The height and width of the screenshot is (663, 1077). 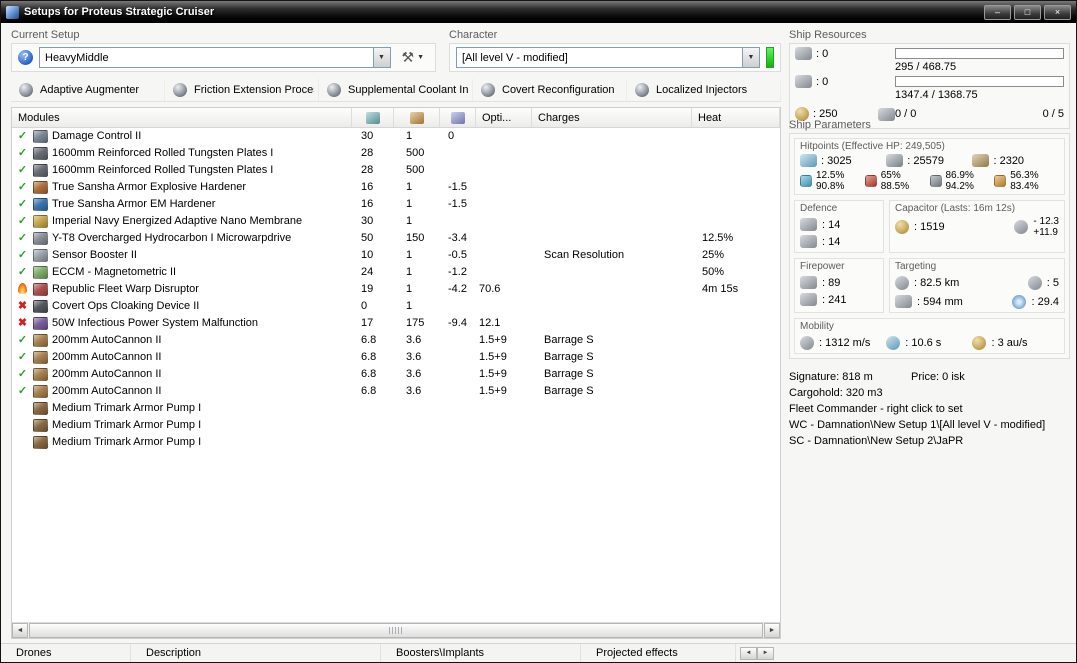 I want to click on modules-column-header: Modules, so click(x=182, y=117).